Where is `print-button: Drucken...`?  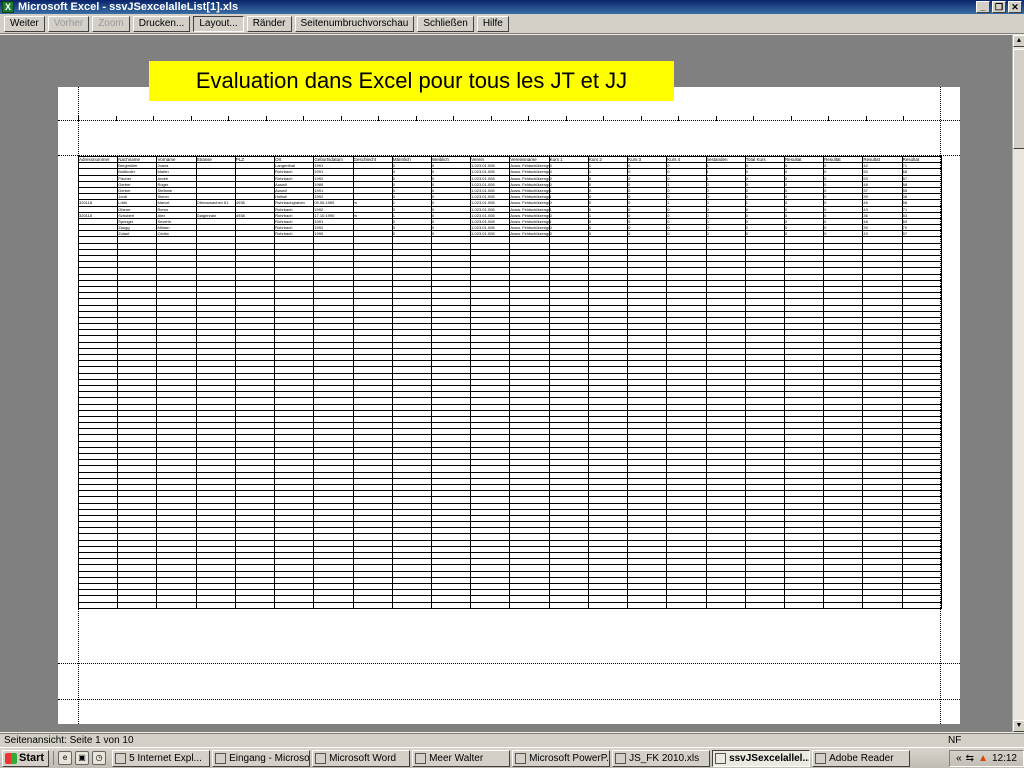
print-button: Drucken... is located at coordinates (161, 23).